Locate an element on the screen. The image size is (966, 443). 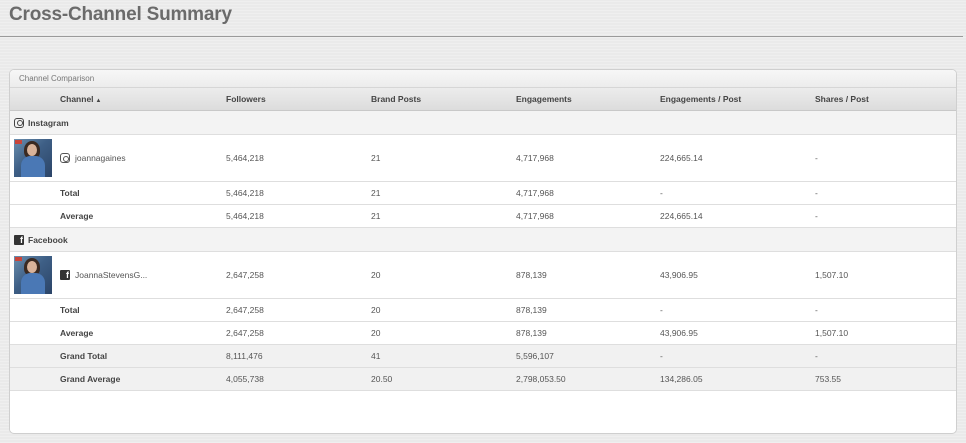
followers-value: 4,055,738 is located at coordinates (245, 379).